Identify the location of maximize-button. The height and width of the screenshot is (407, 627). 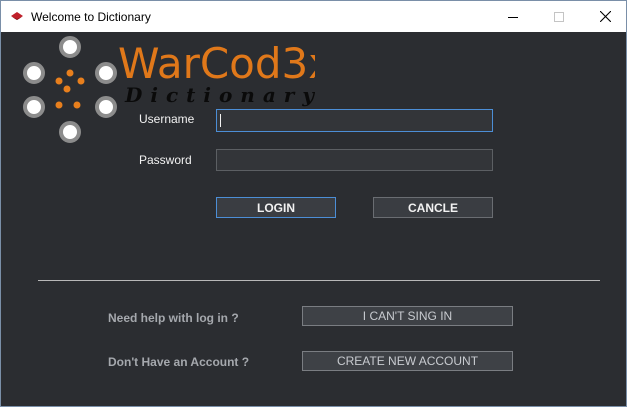
(559, 16).